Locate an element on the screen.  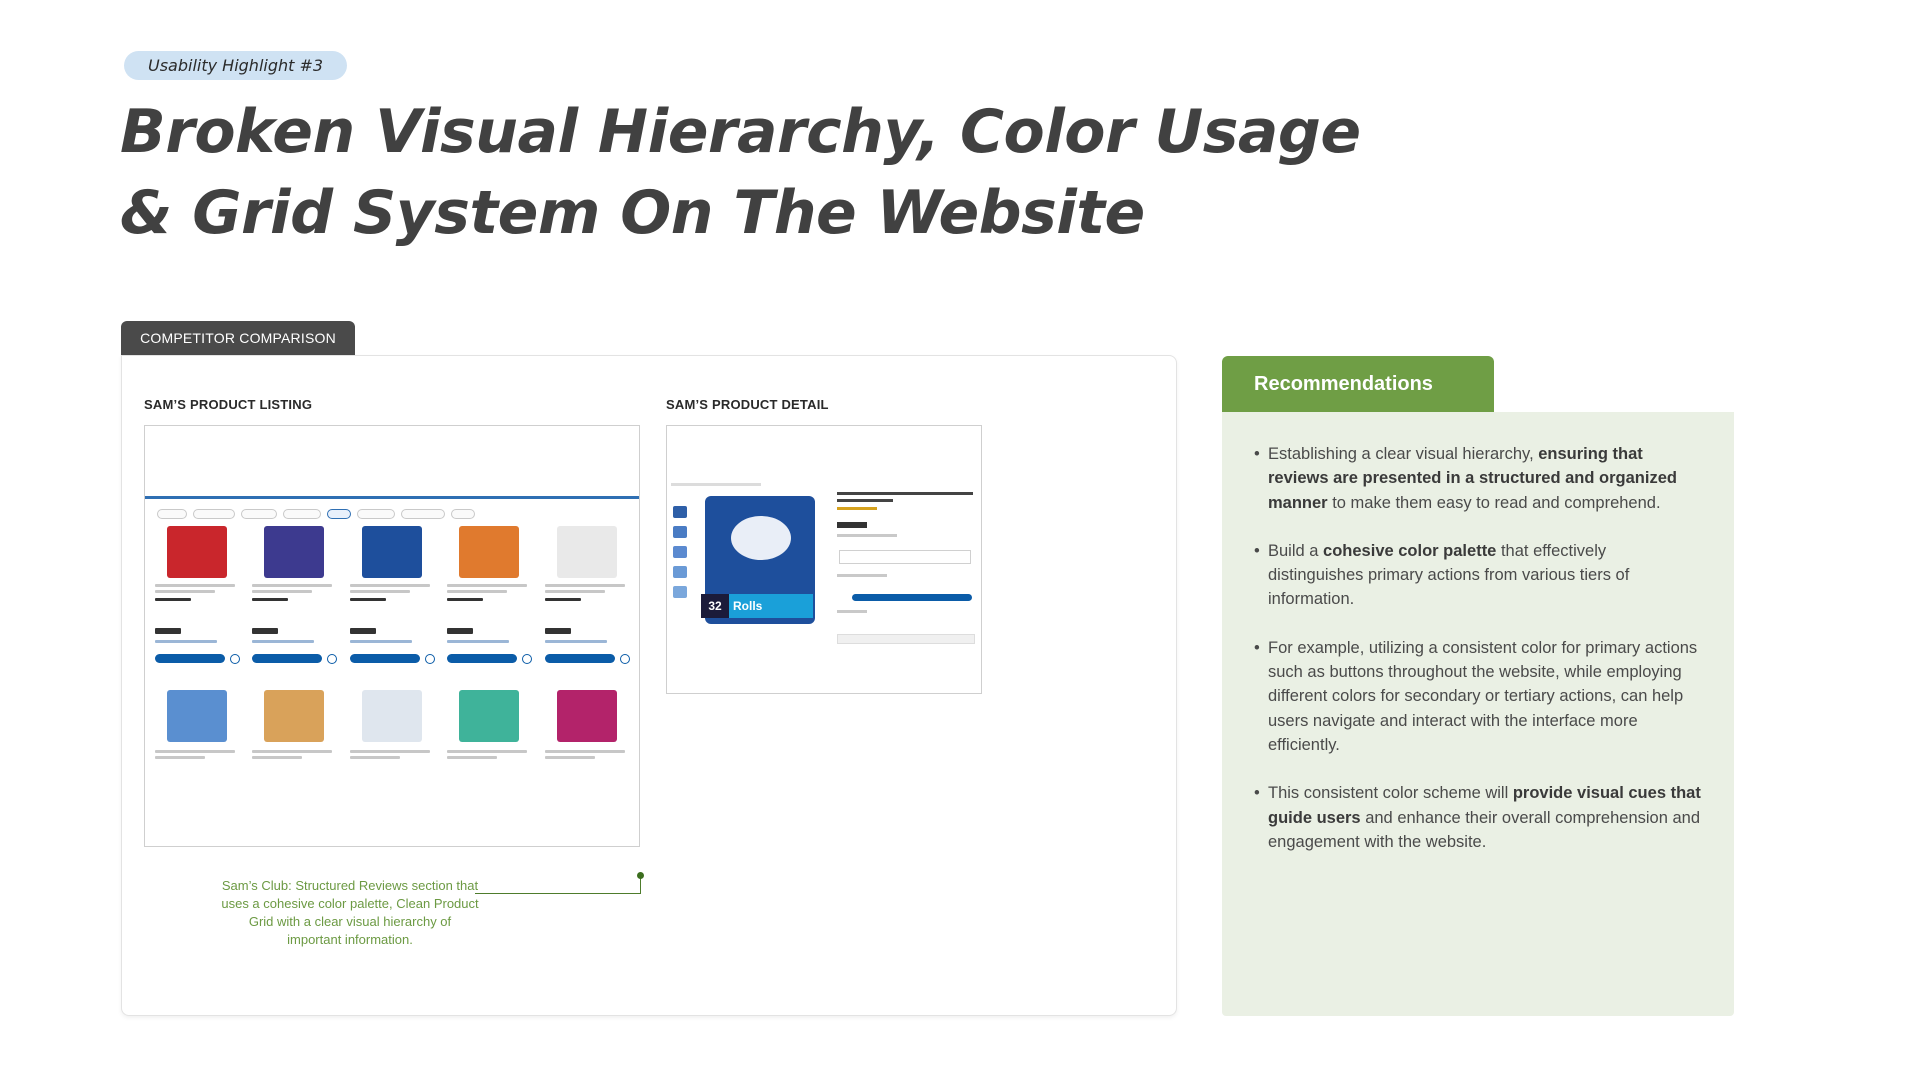
usability-badge: Usability Highlight #3 is located at coordinates (236, 65).